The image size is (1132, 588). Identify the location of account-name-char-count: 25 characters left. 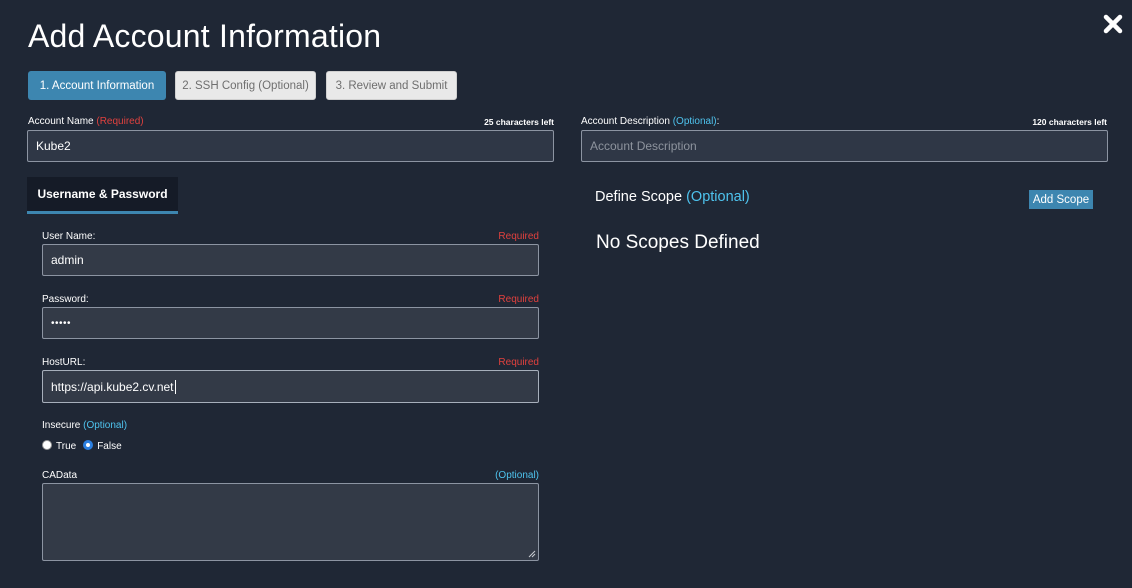
(519, 122).